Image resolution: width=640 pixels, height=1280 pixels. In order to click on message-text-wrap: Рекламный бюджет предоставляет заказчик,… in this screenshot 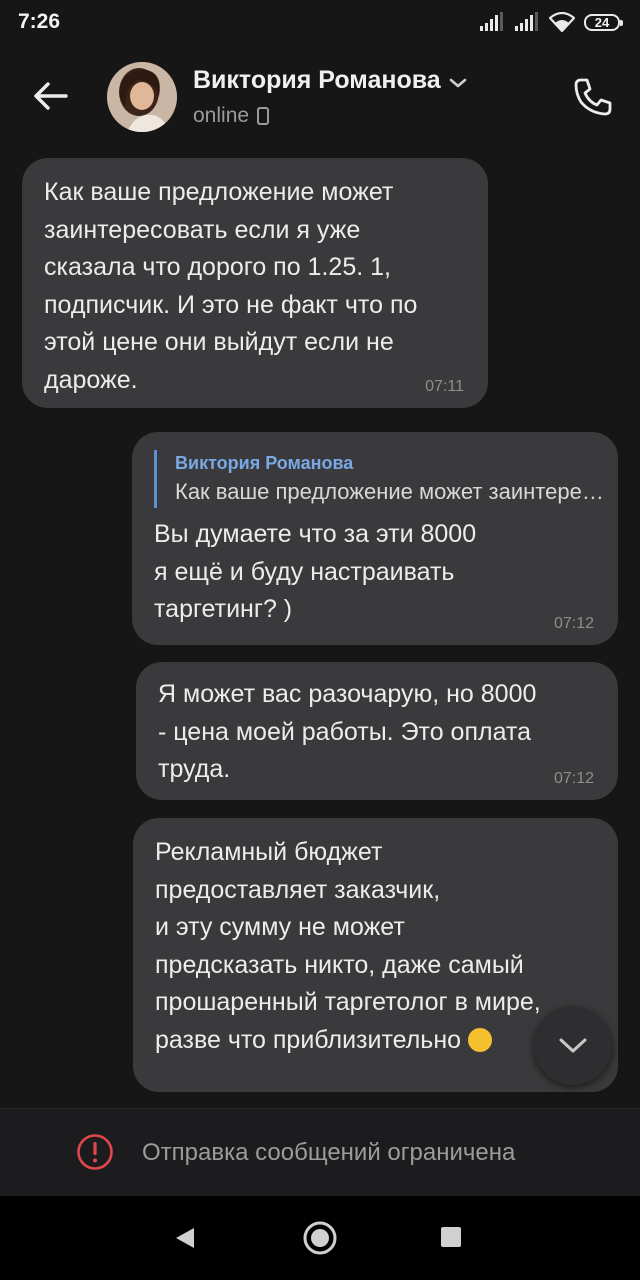, I will do `click(376, 946)`.